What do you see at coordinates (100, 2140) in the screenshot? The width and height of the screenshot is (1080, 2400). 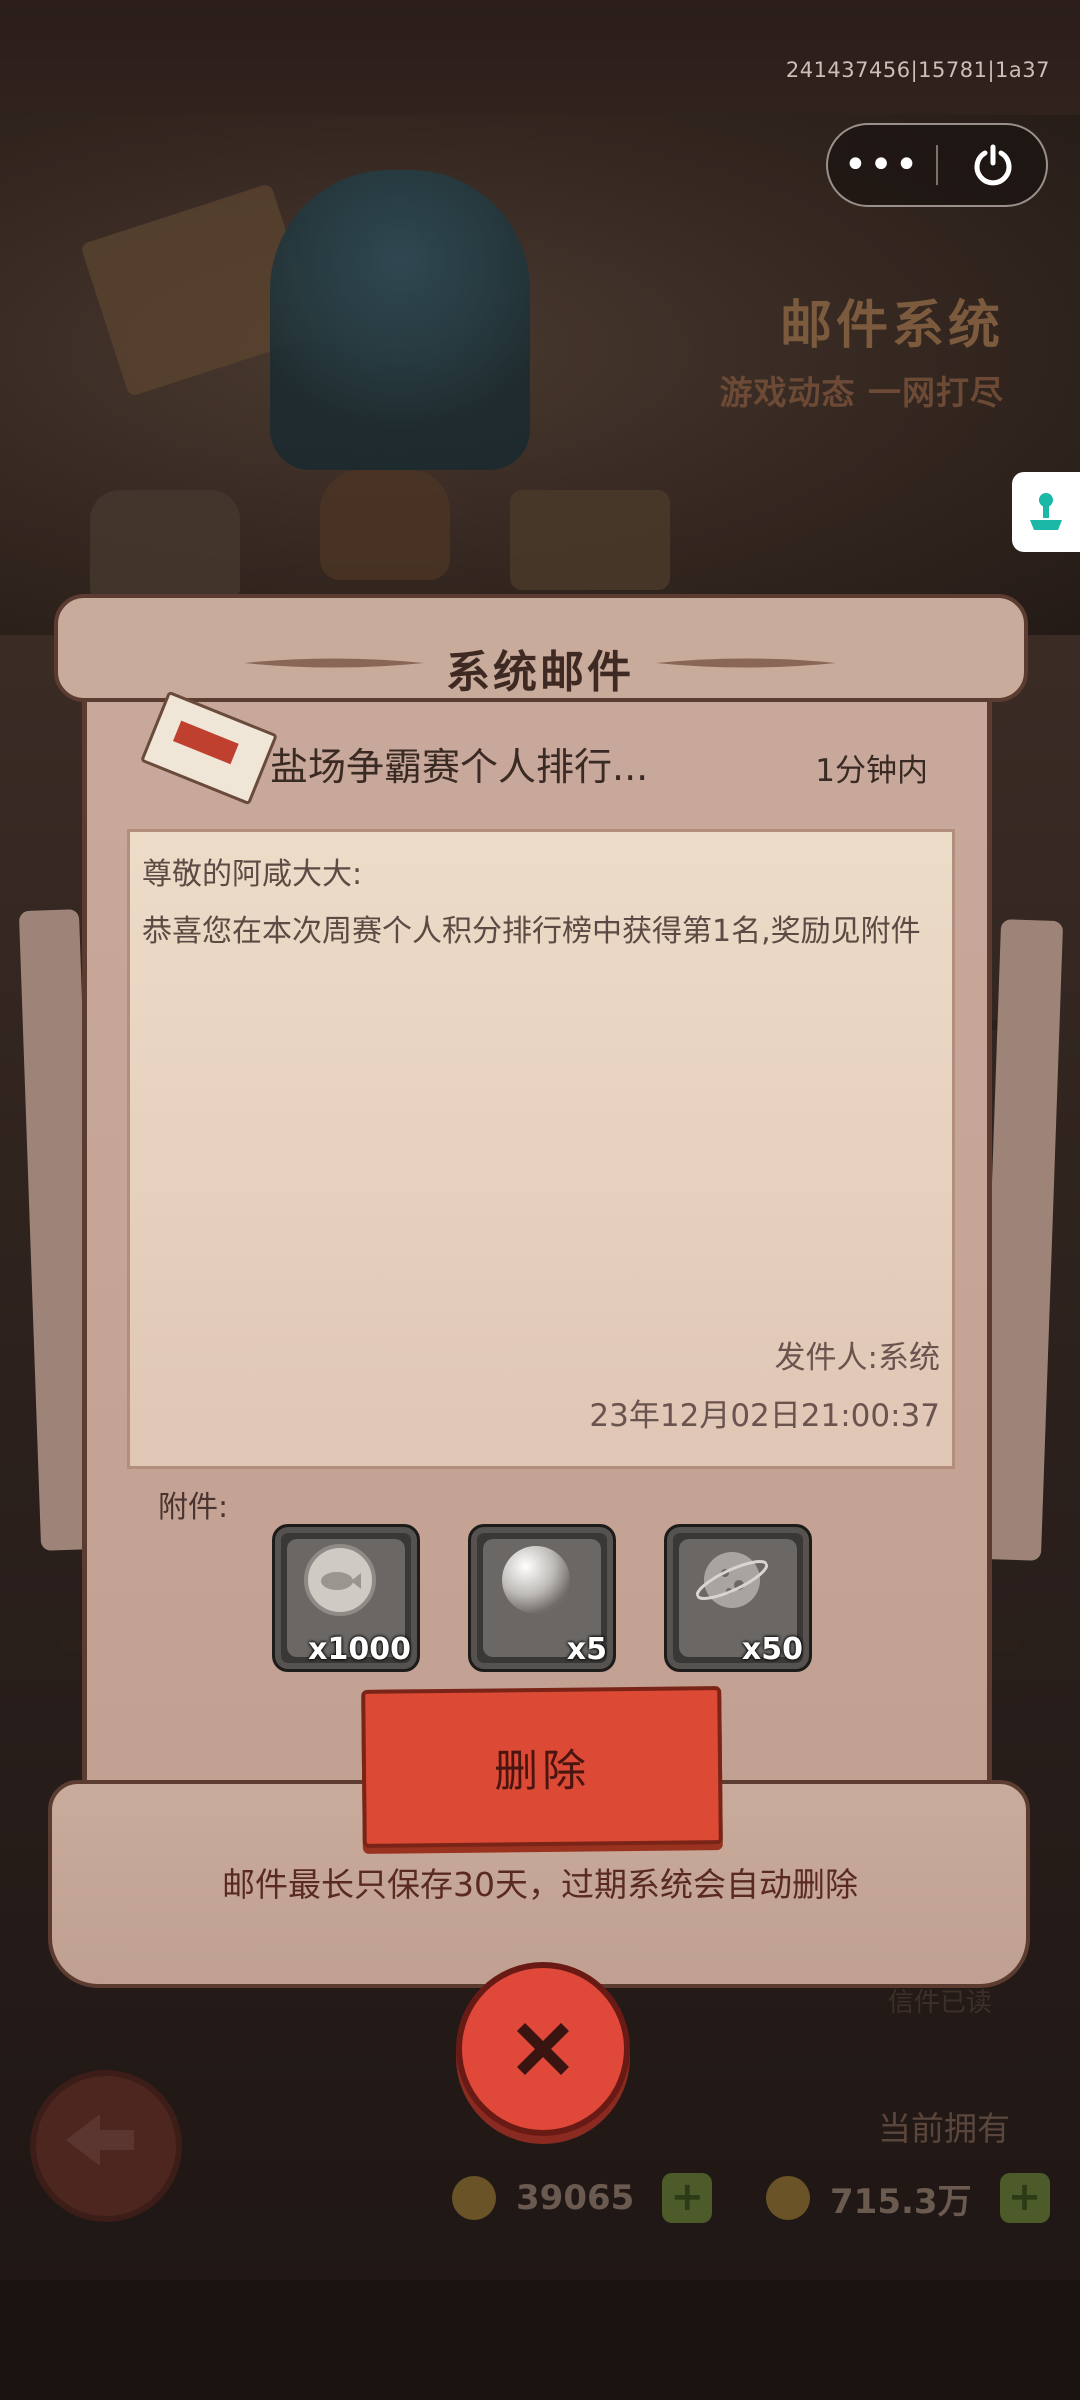 I see `back-arrow-icon` at bounding box center [100, 2140].